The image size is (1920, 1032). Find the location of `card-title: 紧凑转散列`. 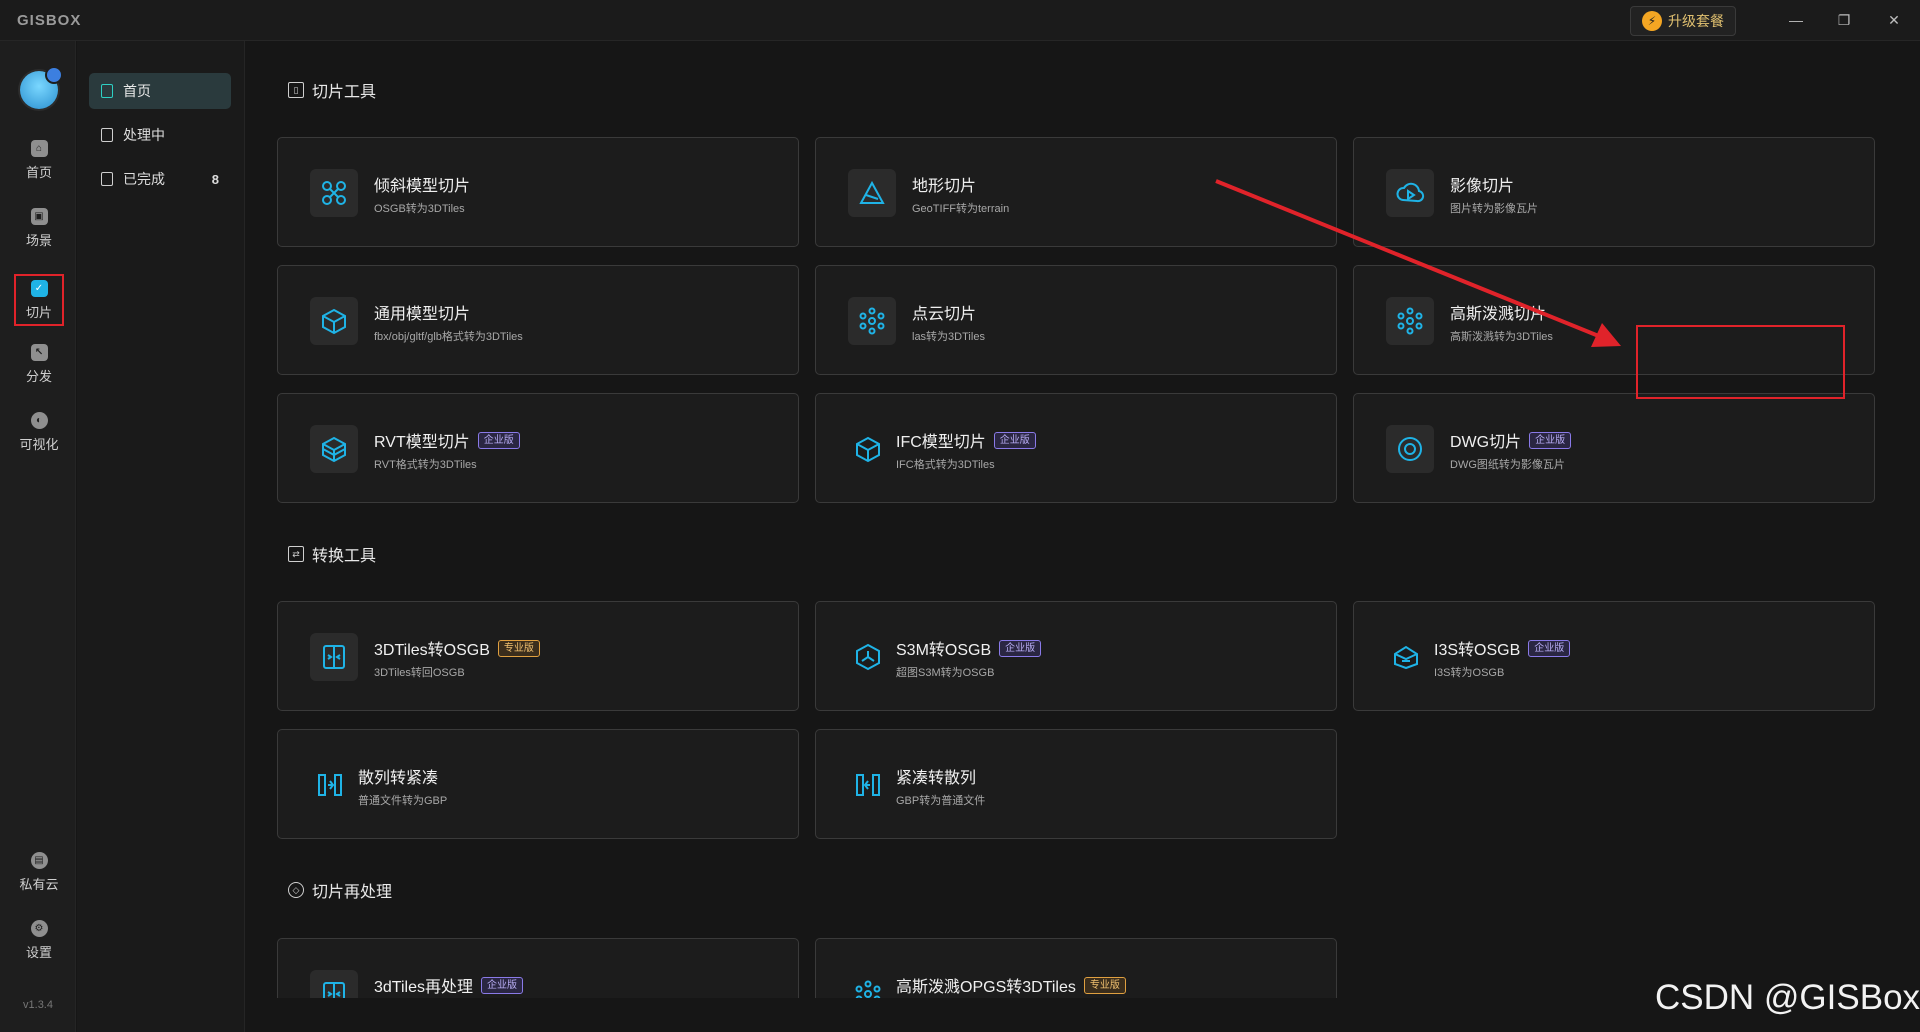

card-title: 紧凑转散列 is located at coordinates (936, 778).